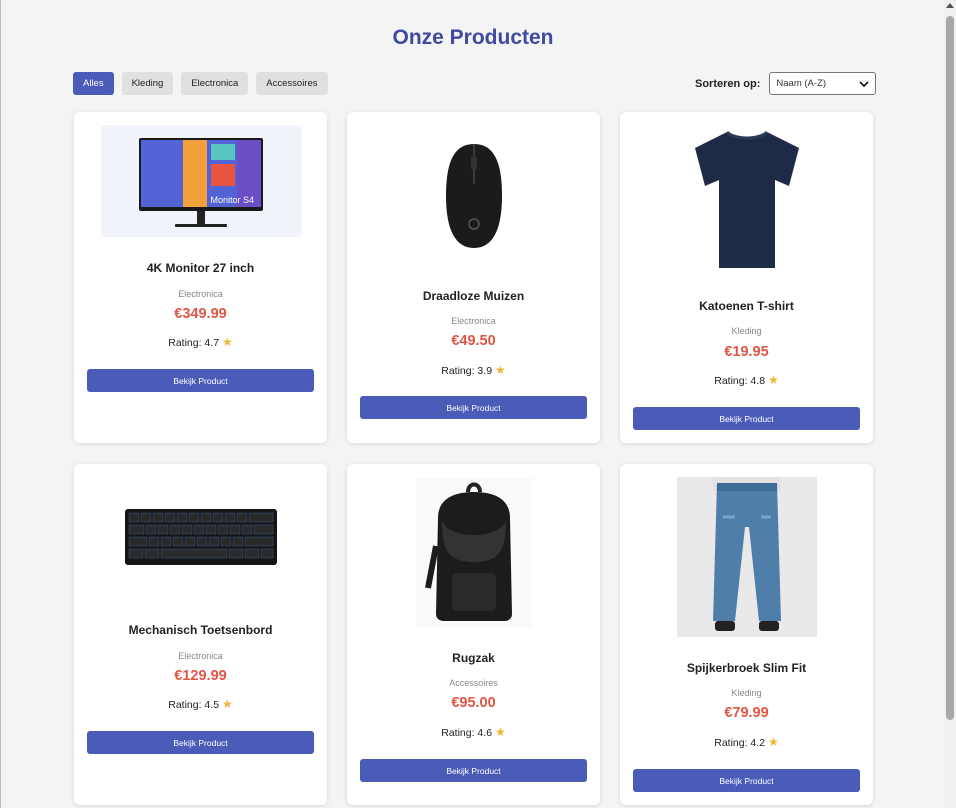  I want to click on product-rating: Rating: 4.7 ★, so click(200, 342).